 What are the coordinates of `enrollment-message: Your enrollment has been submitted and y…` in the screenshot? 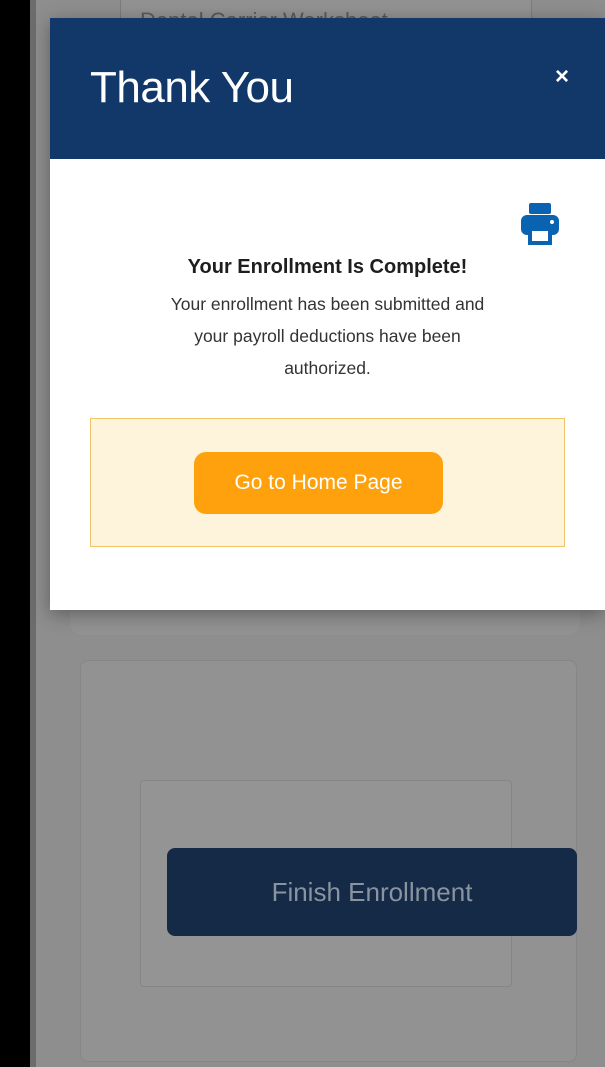 It's located at (327, 336).